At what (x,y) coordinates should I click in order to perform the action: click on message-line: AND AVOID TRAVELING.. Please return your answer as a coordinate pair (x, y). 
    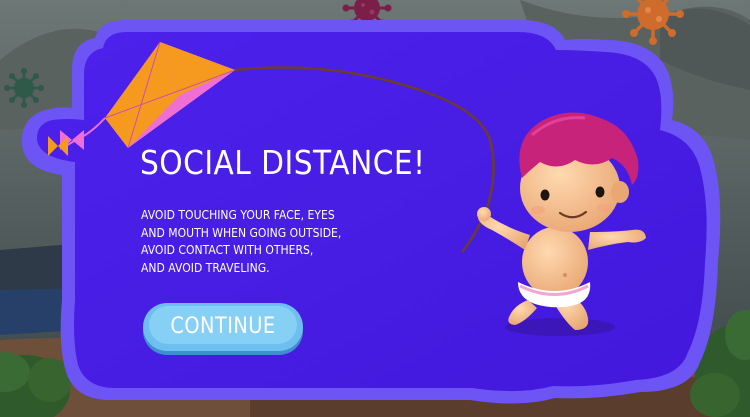
    Looking at the image, I should click on (205, 267).